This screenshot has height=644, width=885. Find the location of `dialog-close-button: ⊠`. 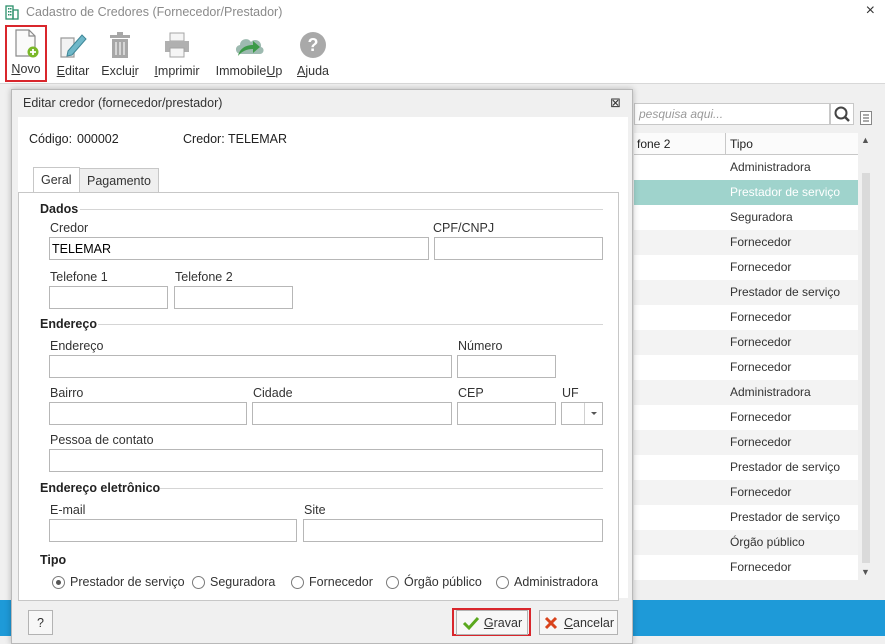

dialog-close-button: ⊠ is located at coordinates (615, 103).